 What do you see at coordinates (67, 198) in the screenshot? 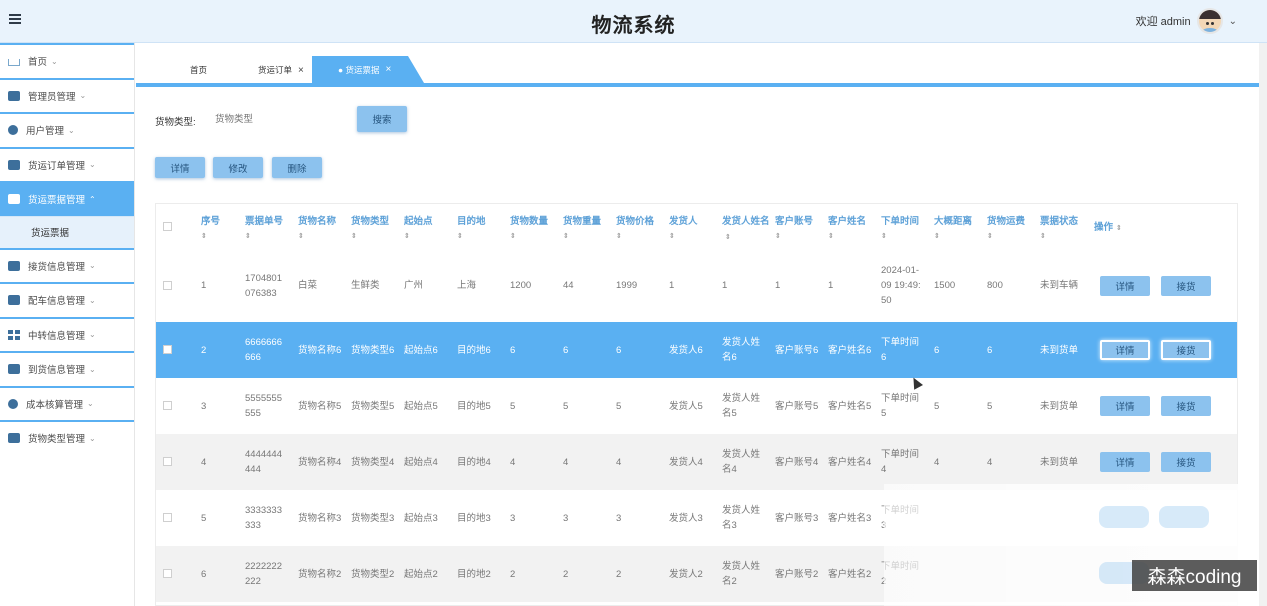
I see `sidebar-item-receipt: 货运票据管理 ⌃` at bounding box center [67, 198].